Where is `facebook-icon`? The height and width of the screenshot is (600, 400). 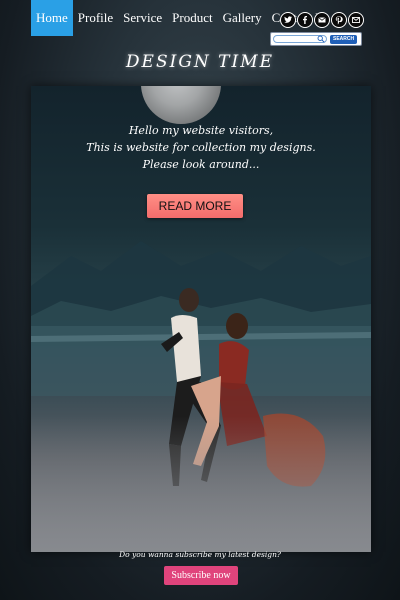 facebook-icon is located at coordinates (305, 20).